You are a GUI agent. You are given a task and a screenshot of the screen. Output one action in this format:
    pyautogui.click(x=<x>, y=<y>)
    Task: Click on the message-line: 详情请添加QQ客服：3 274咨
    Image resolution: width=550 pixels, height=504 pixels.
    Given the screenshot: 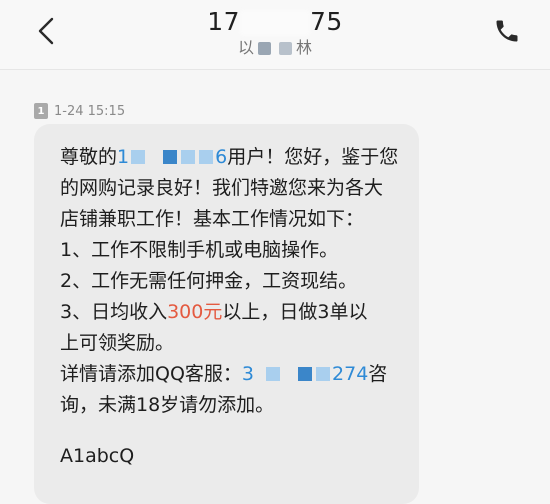 What is the action you would take?
    pyautogui.click(x=229, y=374)
    